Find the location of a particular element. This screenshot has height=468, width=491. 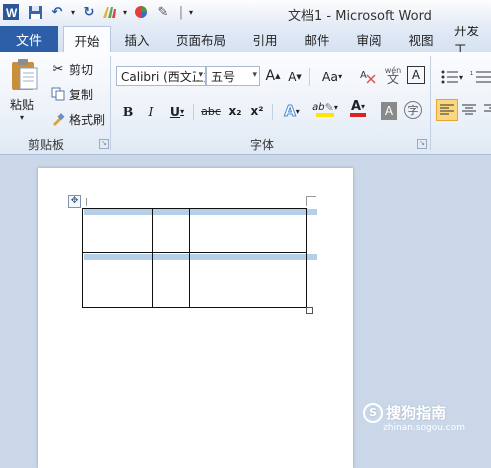

change-case-button: Aa ▾ is located at coordinates (332, 76).